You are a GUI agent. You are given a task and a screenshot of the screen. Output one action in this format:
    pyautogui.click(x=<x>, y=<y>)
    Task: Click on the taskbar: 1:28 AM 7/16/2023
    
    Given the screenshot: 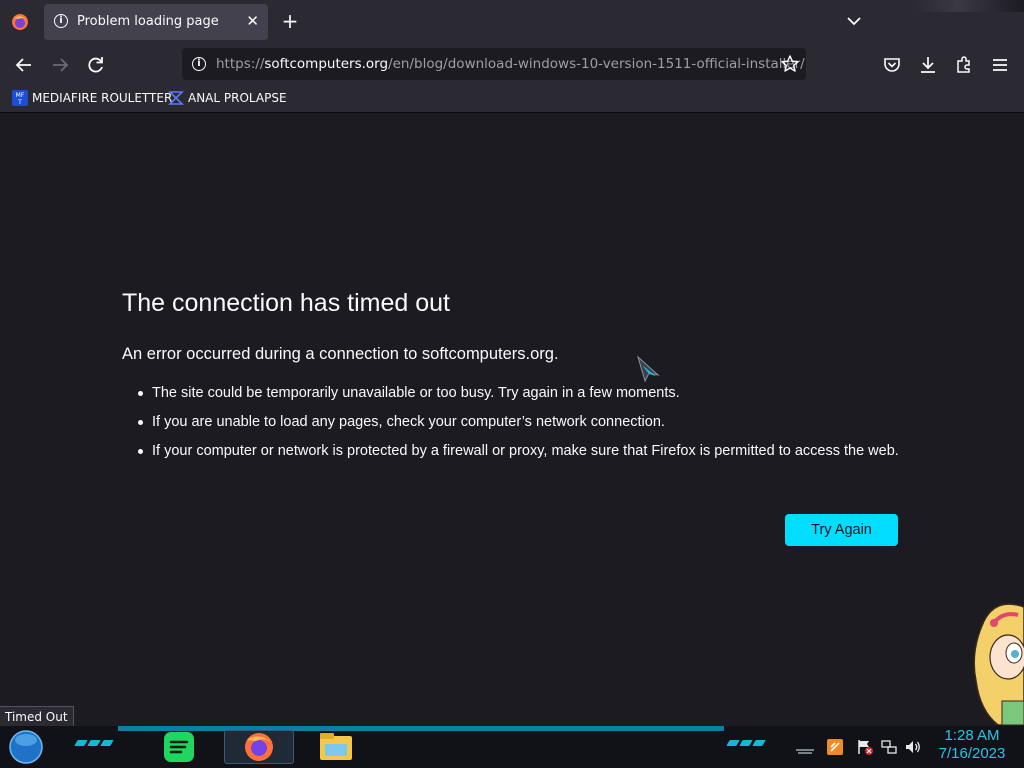 What is the action you would take?
    pyautogui.click(x=512, y=747)
    